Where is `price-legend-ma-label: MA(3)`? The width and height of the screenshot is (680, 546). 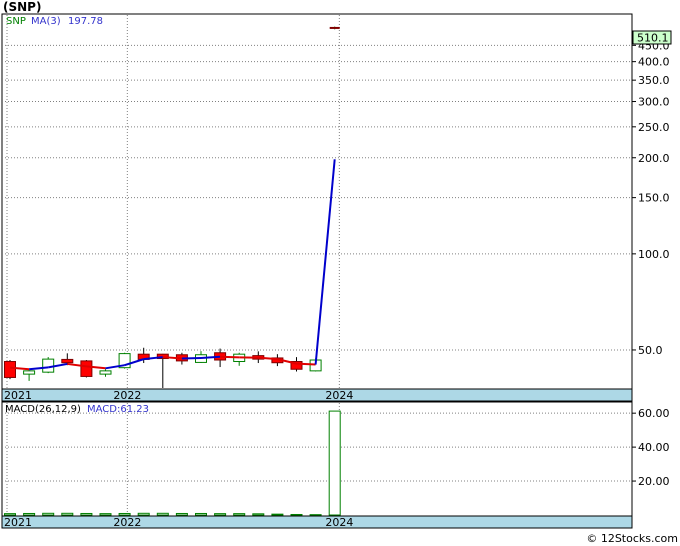 price-legend-ma-label: MA(3) is located at coordinates (46, 21).